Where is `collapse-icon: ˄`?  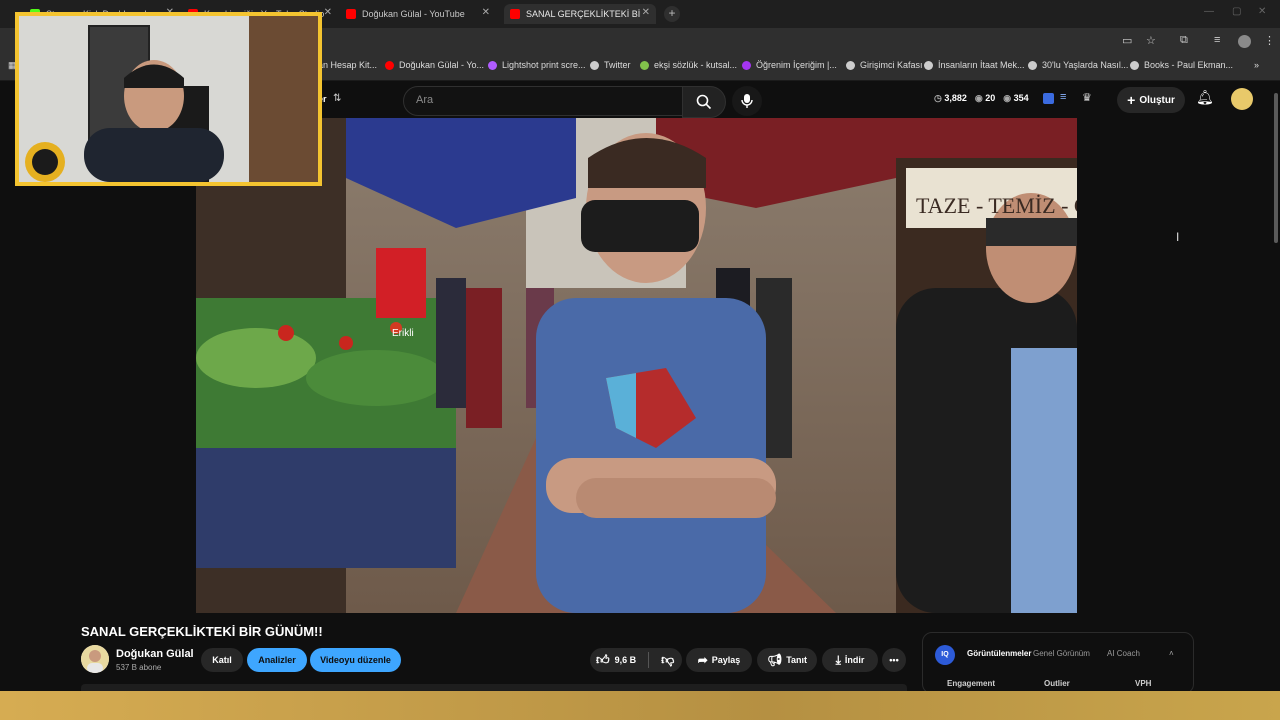 collapse-icon: ˄ is located at coordinates (1171, 653).